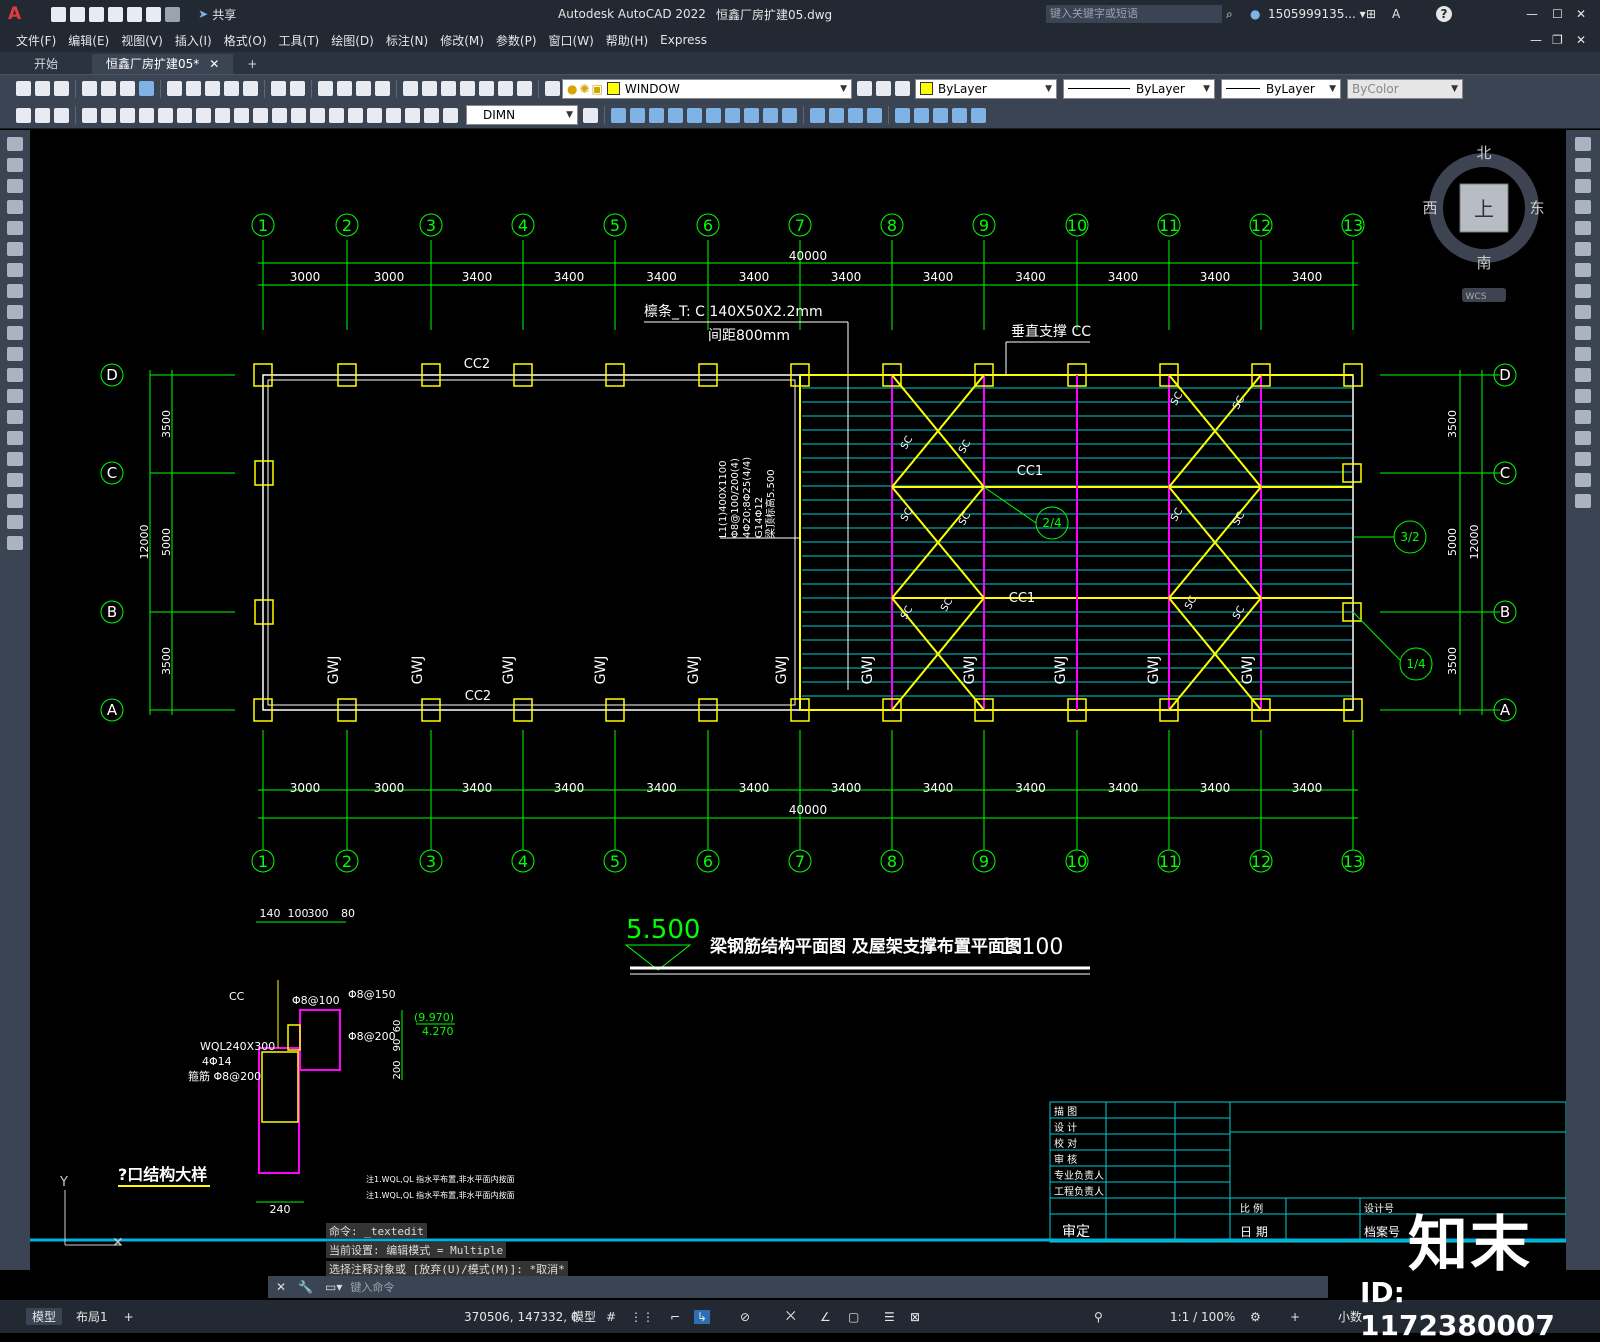  I want to click on region-icon, so click(15, 480).